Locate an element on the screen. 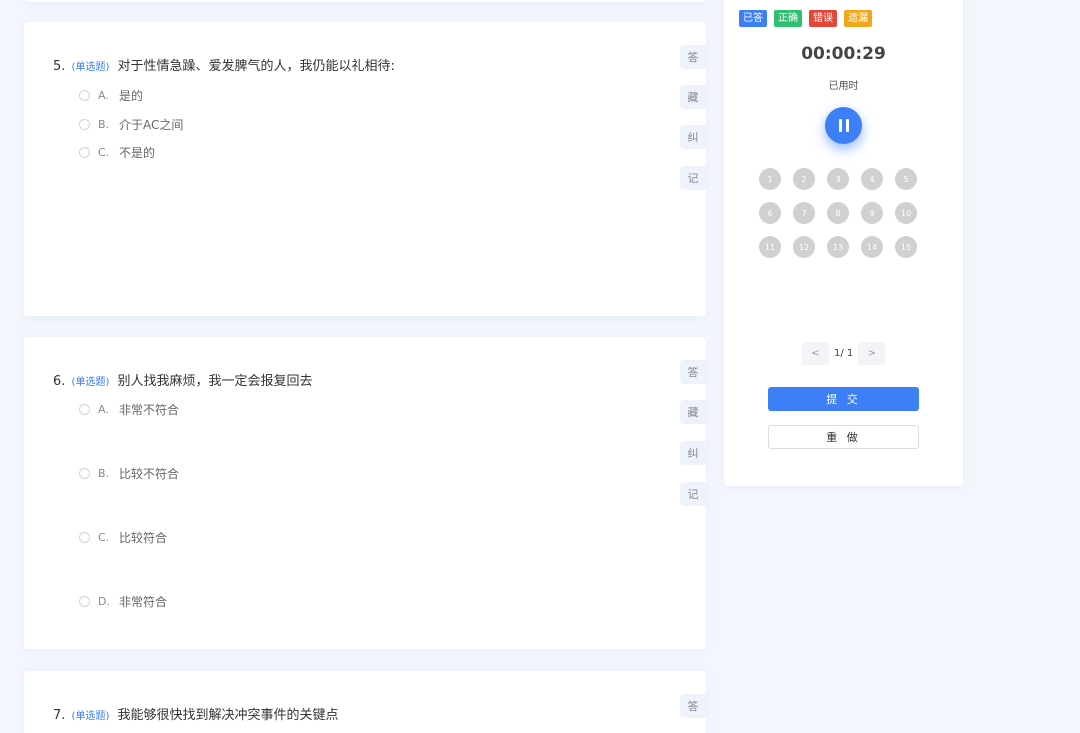 The image size is (1080, 733). legend-missed: 遗漏 is located at coordinates (858, 18).